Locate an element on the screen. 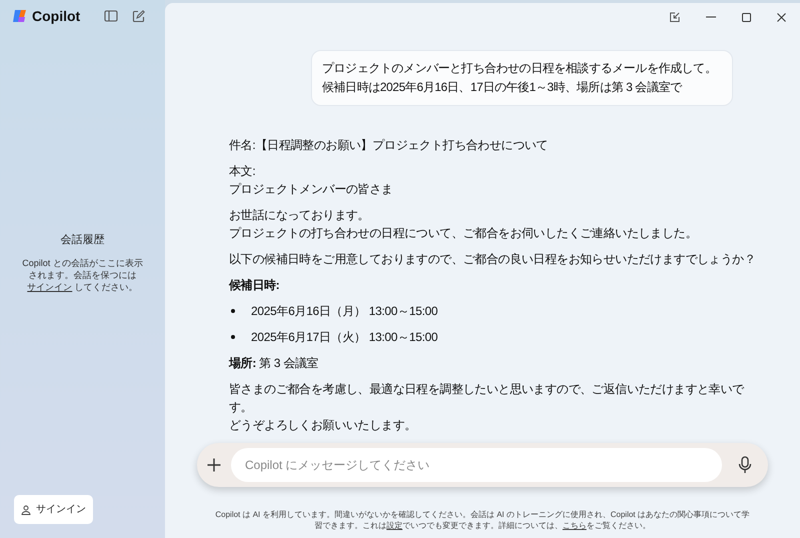  response-line: 場所: 第 3 会議室 is located at coordinates (274, 363).